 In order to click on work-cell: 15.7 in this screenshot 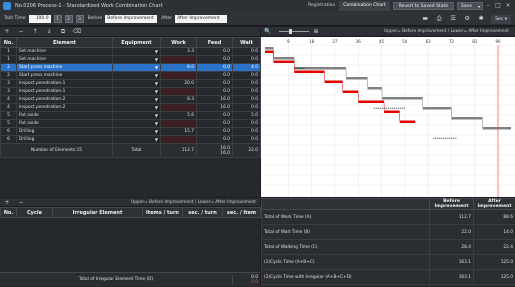, I will do `click(178, 131)`.